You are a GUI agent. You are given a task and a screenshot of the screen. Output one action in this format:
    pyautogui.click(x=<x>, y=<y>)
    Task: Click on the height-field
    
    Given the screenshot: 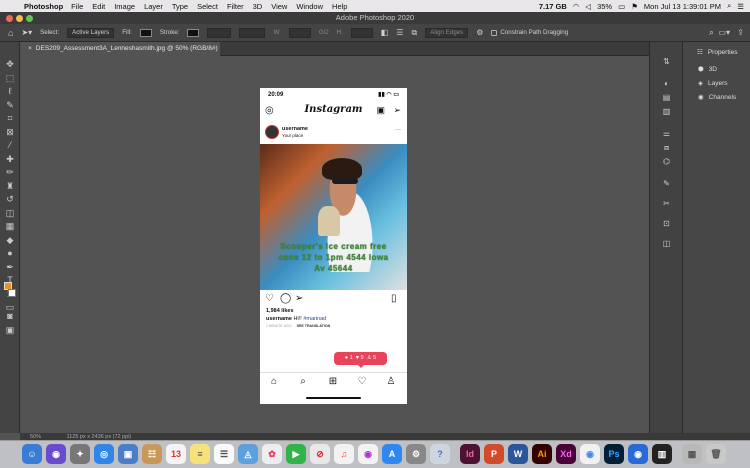 What is the action you would take?
    pyautogui.click(x=361, y=32)
    